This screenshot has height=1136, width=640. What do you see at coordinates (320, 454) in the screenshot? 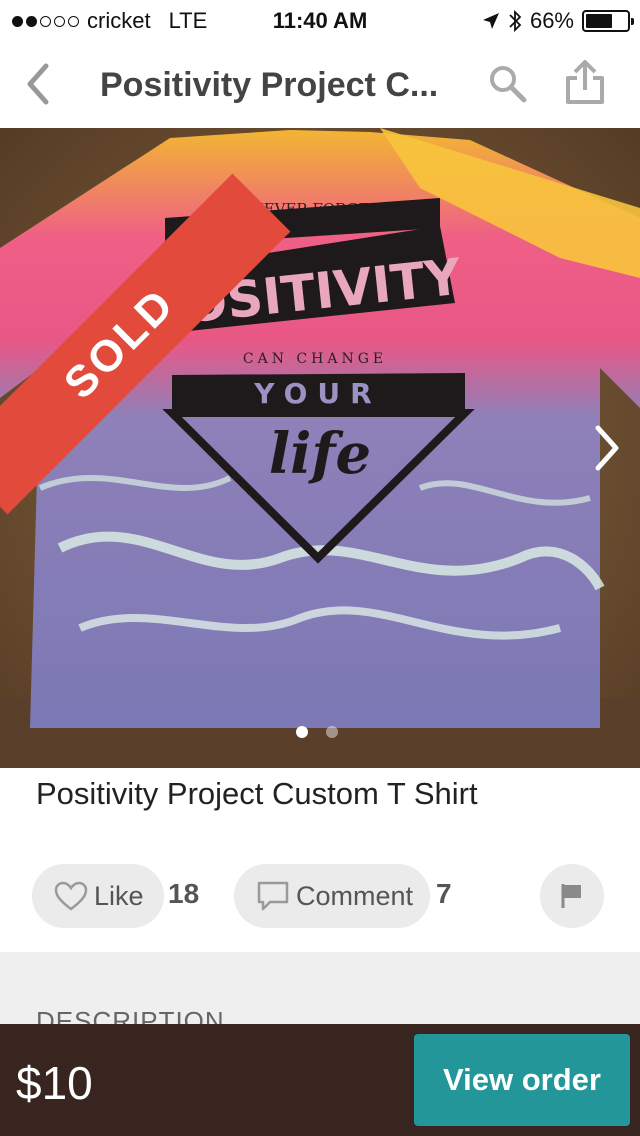
I see `shirt-text-life: life` at bounding box center [320, 454].